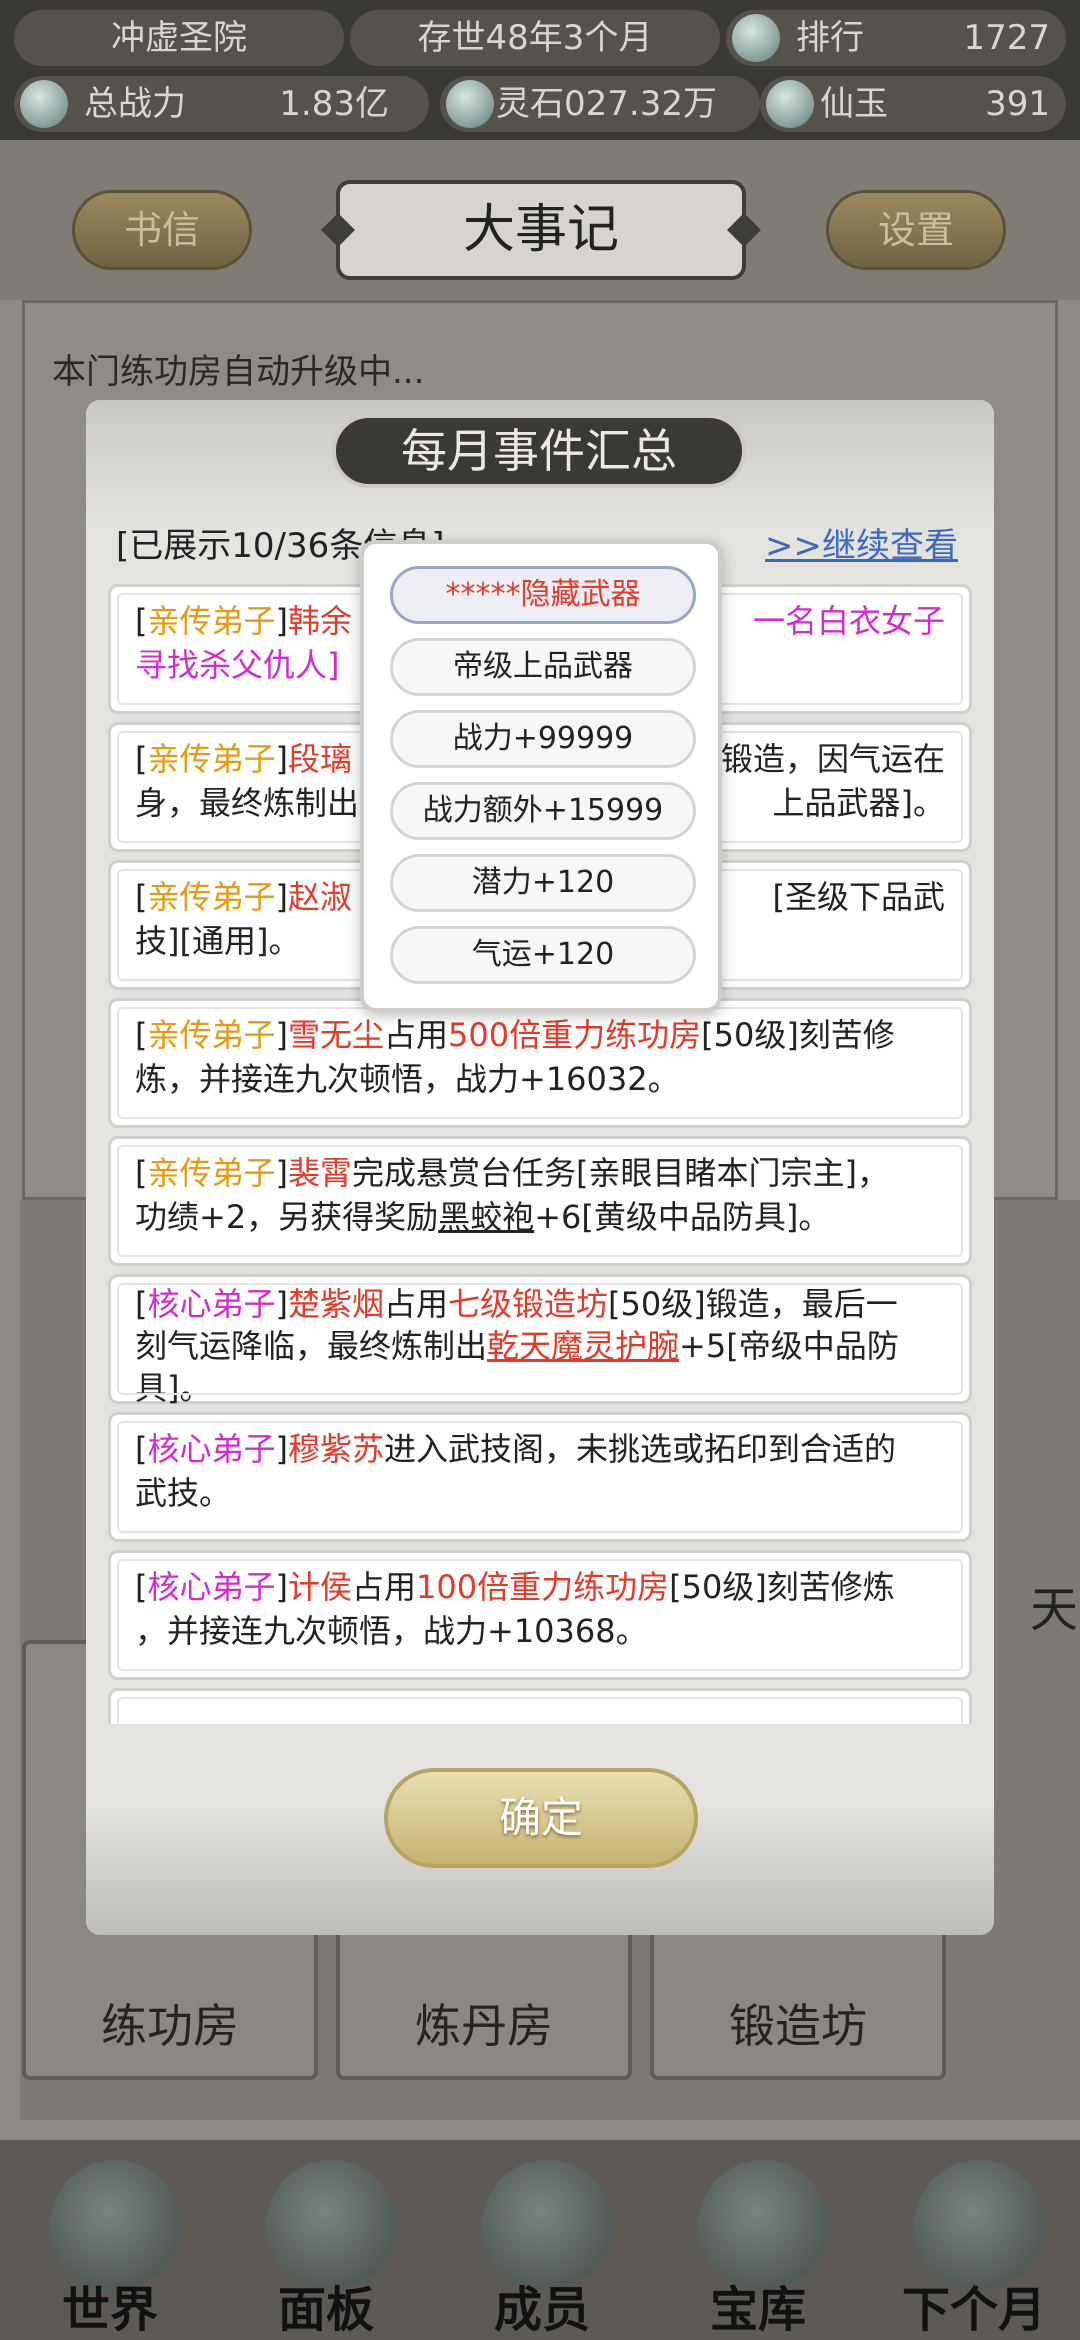  What do you see at coordinates (543, 1587) in the screenshot?
I see `facility-name: 100倍重力练功房` at bounding box center [543, 1587].